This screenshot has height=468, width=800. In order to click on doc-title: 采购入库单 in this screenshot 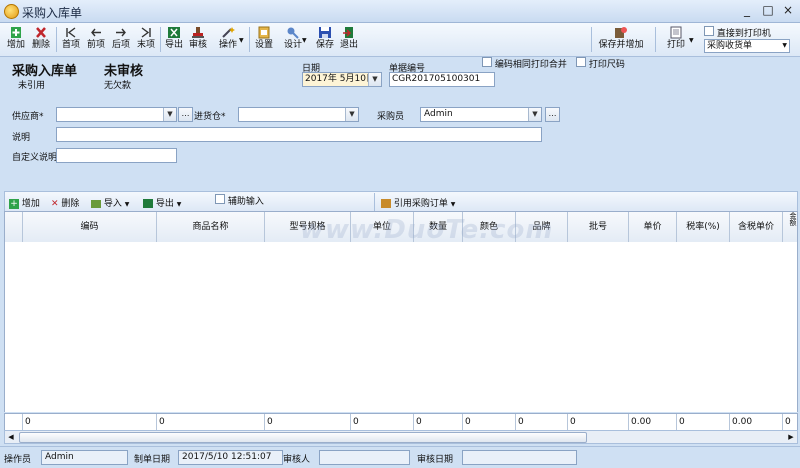, I will do `click(45, 71)`.